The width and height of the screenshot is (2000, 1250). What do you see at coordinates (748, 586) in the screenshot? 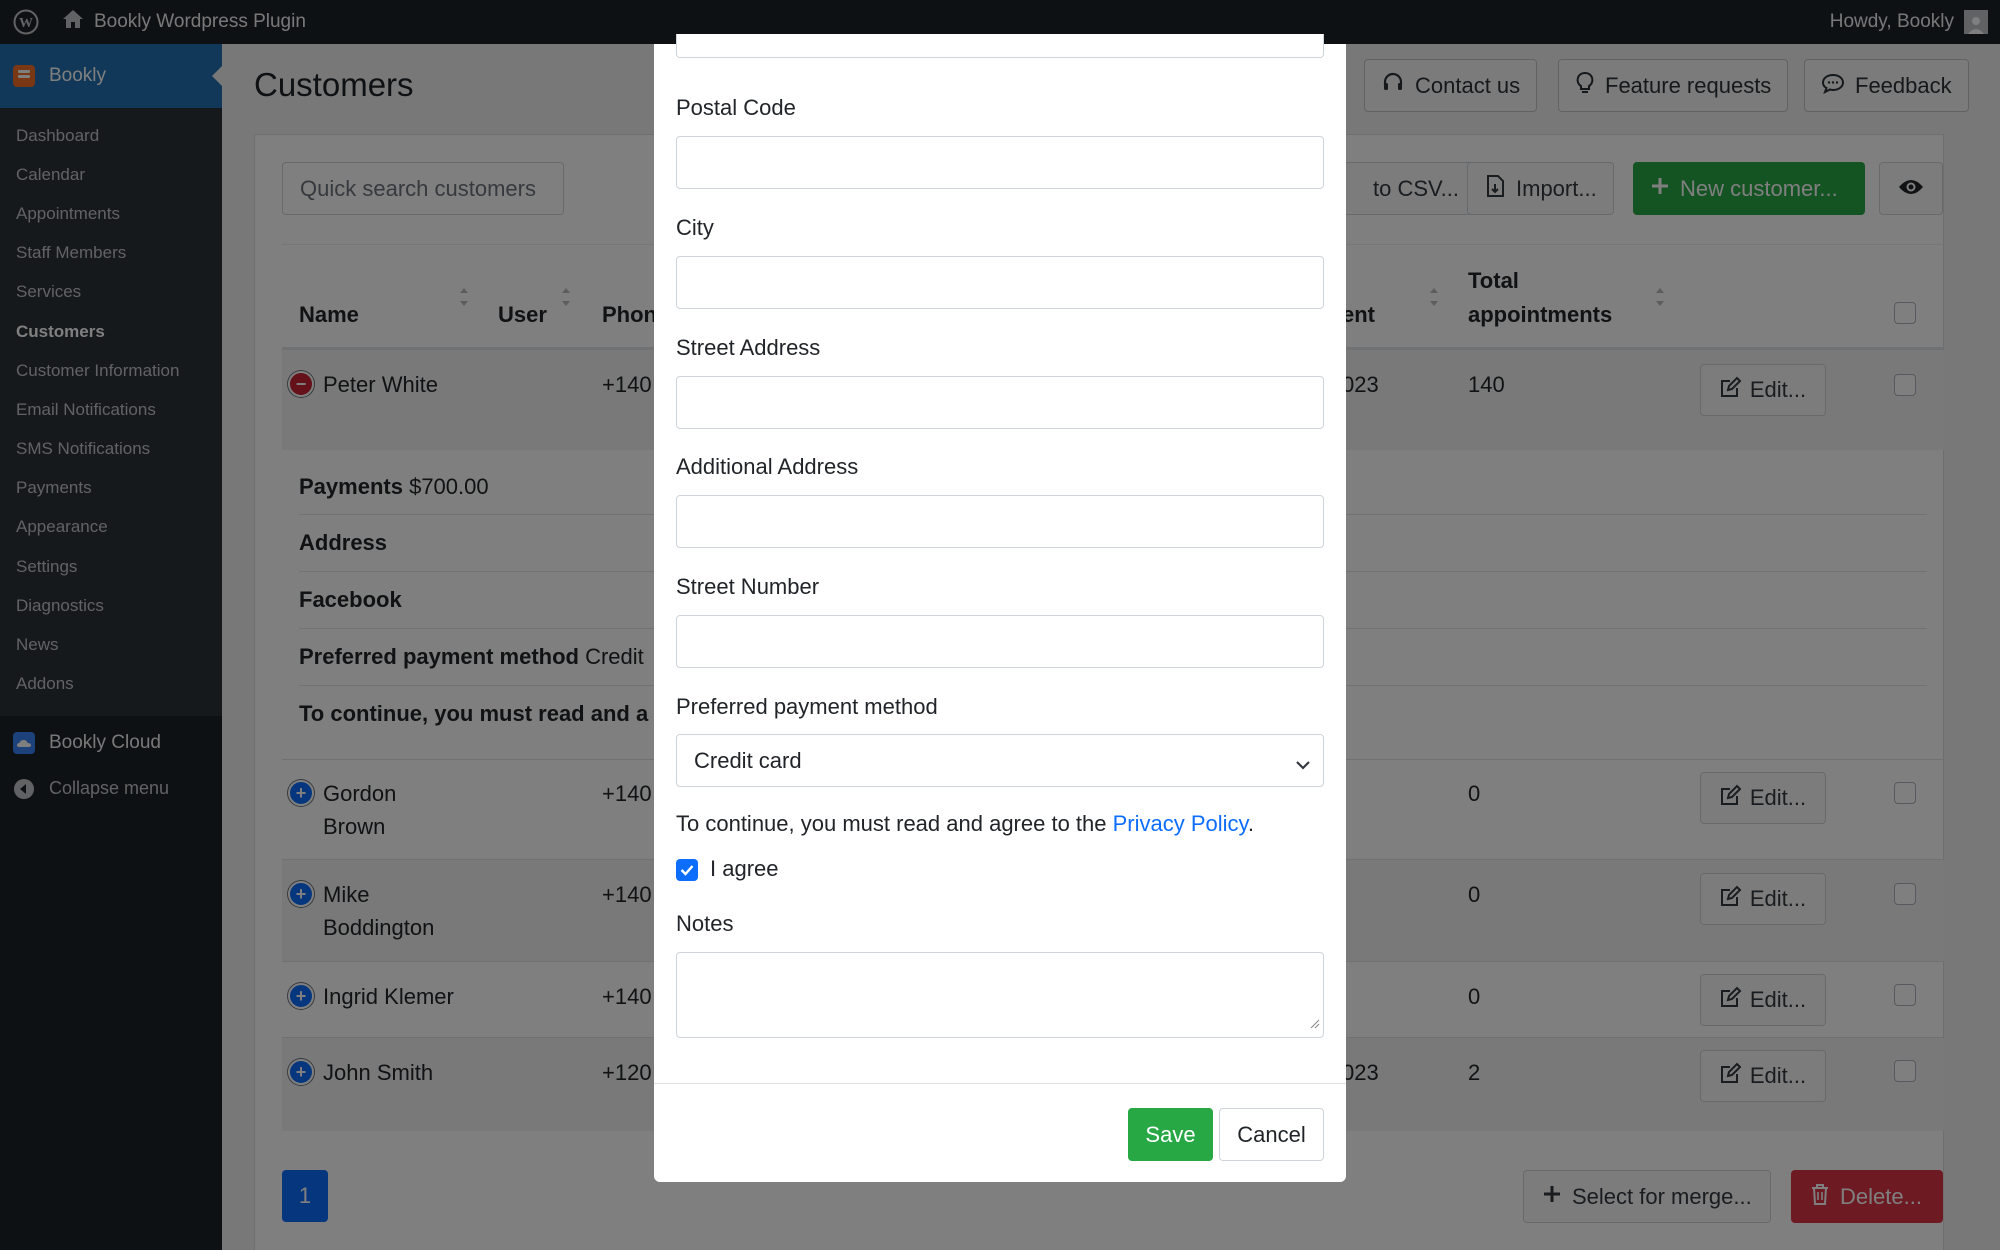
I see `street-number-label: Street Number` at bounding box center [748, 586].